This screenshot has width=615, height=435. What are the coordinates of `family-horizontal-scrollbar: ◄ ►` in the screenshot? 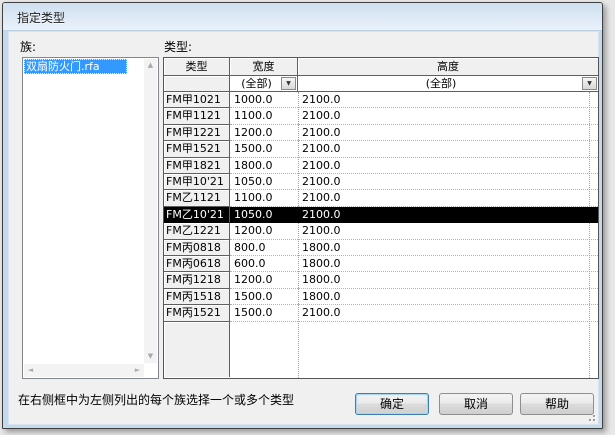 It's located at (84, 370).